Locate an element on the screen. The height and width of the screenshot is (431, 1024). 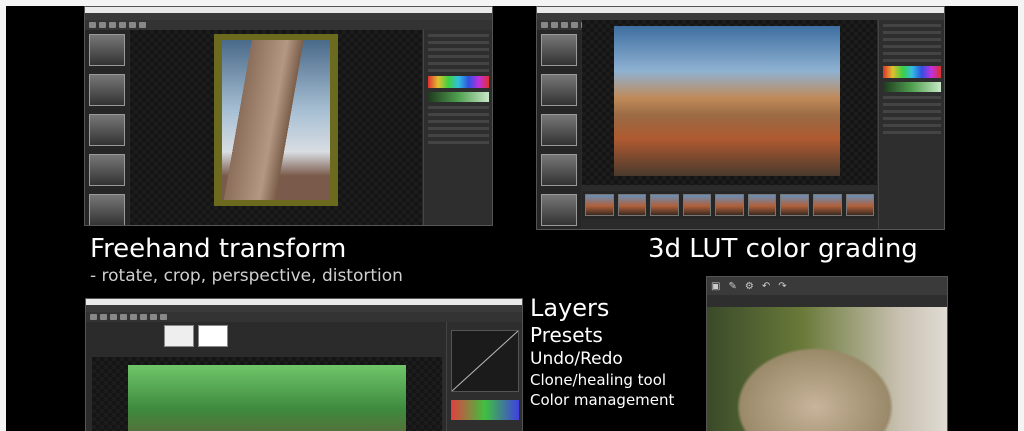
options-bar is located at coordinates (827, 301).